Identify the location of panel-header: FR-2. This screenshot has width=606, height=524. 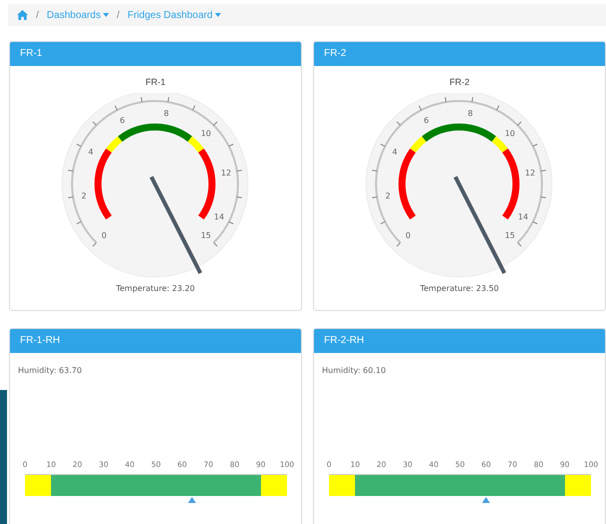
(459, 54).